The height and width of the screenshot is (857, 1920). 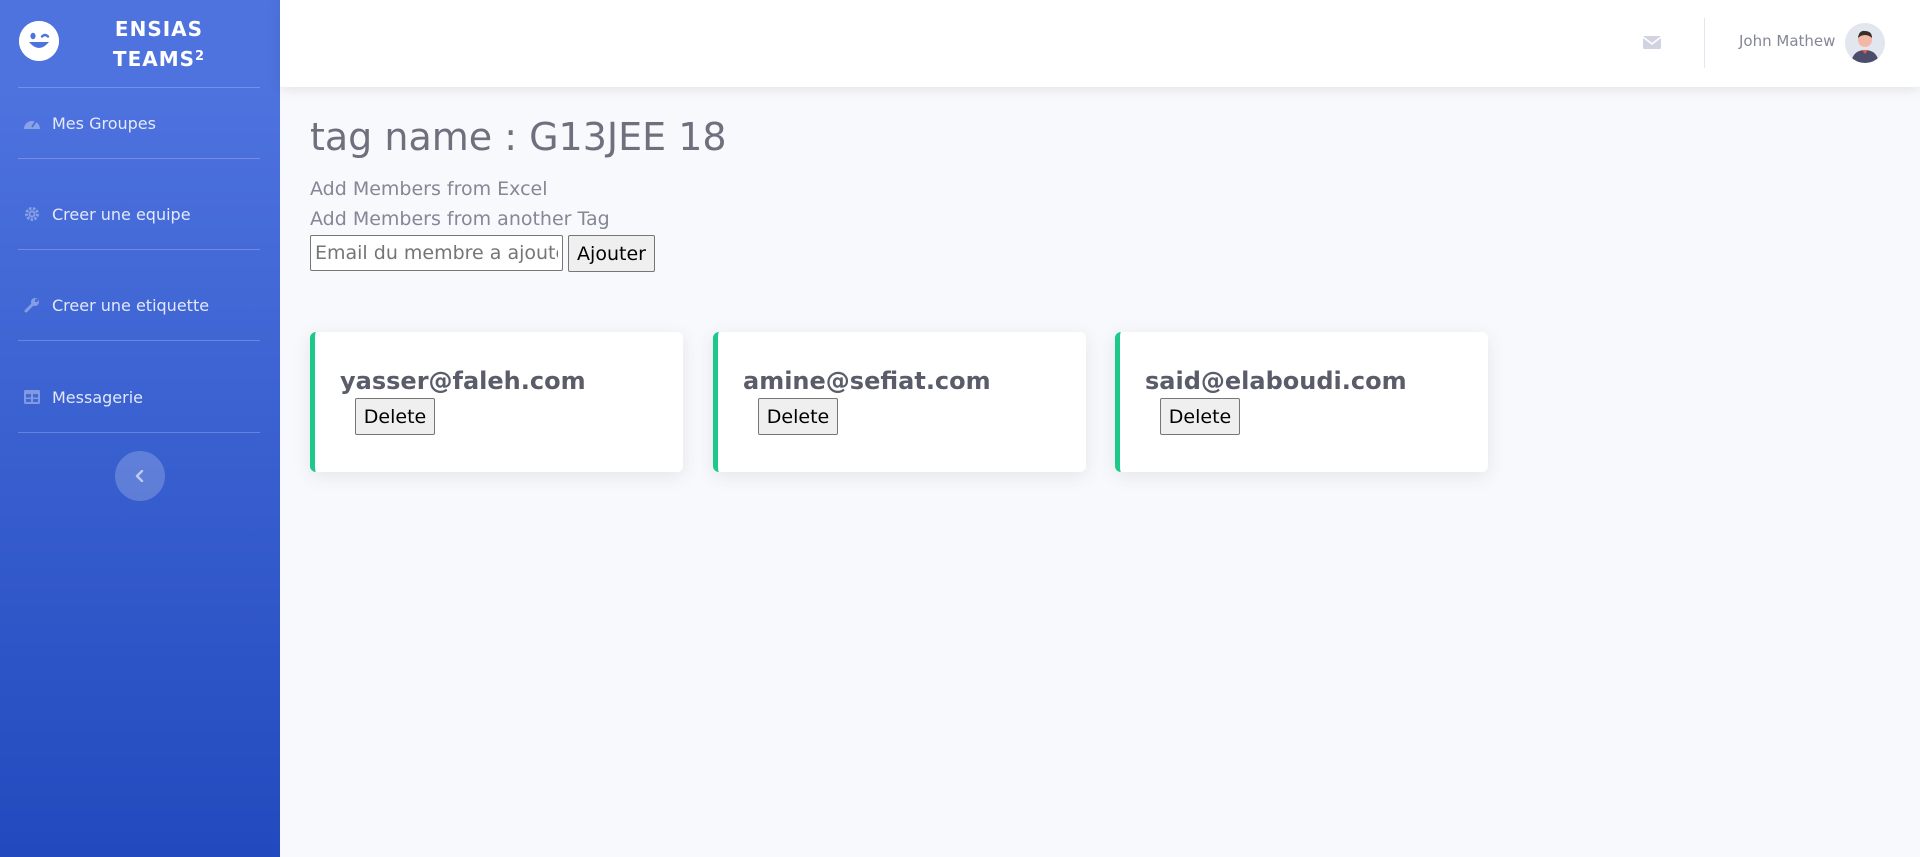 What do you see at coordinates (32, 123) in the screenshot?
I see `tachometer-icon` at bounding box center [32, 123].